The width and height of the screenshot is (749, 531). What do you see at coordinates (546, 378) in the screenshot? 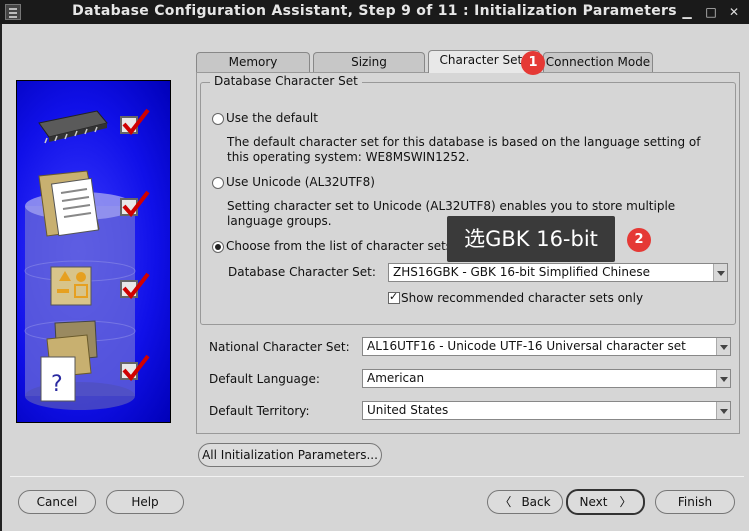
I see `default-language-select: American` at bounding box center [546, 378].